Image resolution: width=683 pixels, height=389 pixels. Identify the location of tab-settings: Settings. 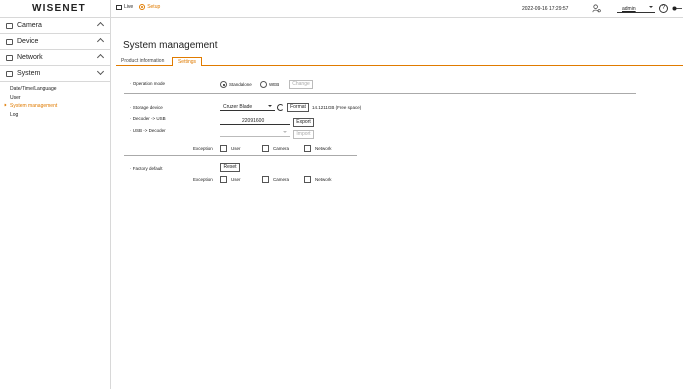
(187, 61).